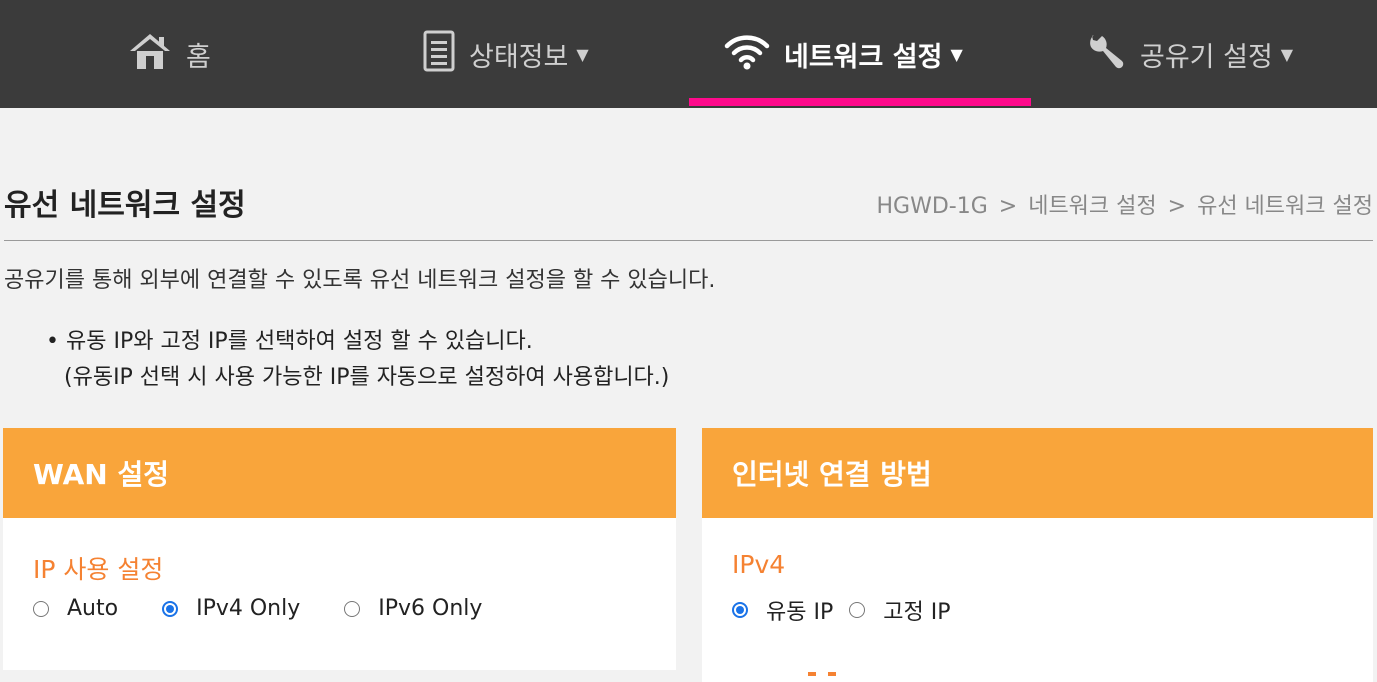 This screenshot has width=1377, height=682. What do you see at coordinates (1106, 54) in the screenshot?
I see `wrench-icon` at bounding box center [1106, 54].